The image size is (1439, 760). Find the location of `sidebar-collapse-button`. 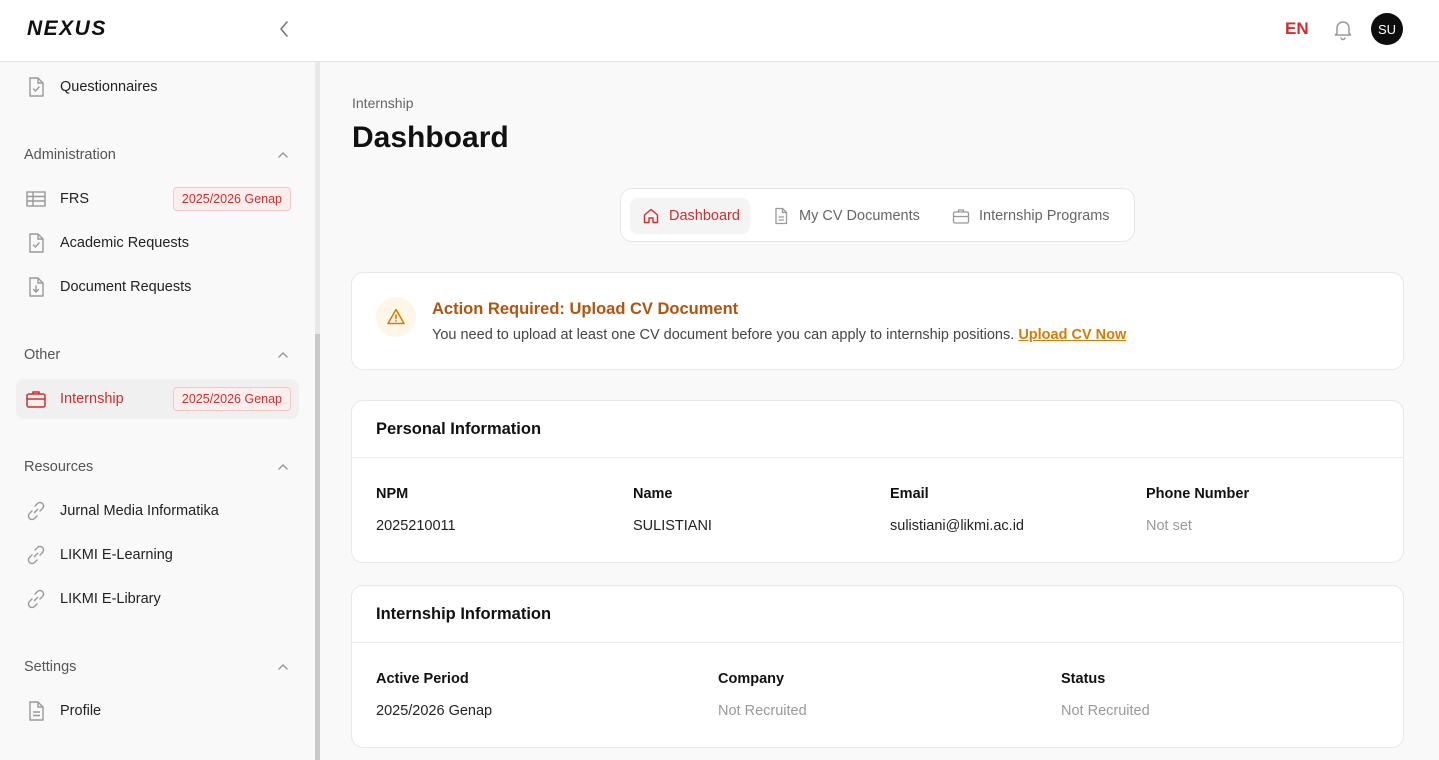

sidebar-collapse-button is located at coordinates (284, 29).